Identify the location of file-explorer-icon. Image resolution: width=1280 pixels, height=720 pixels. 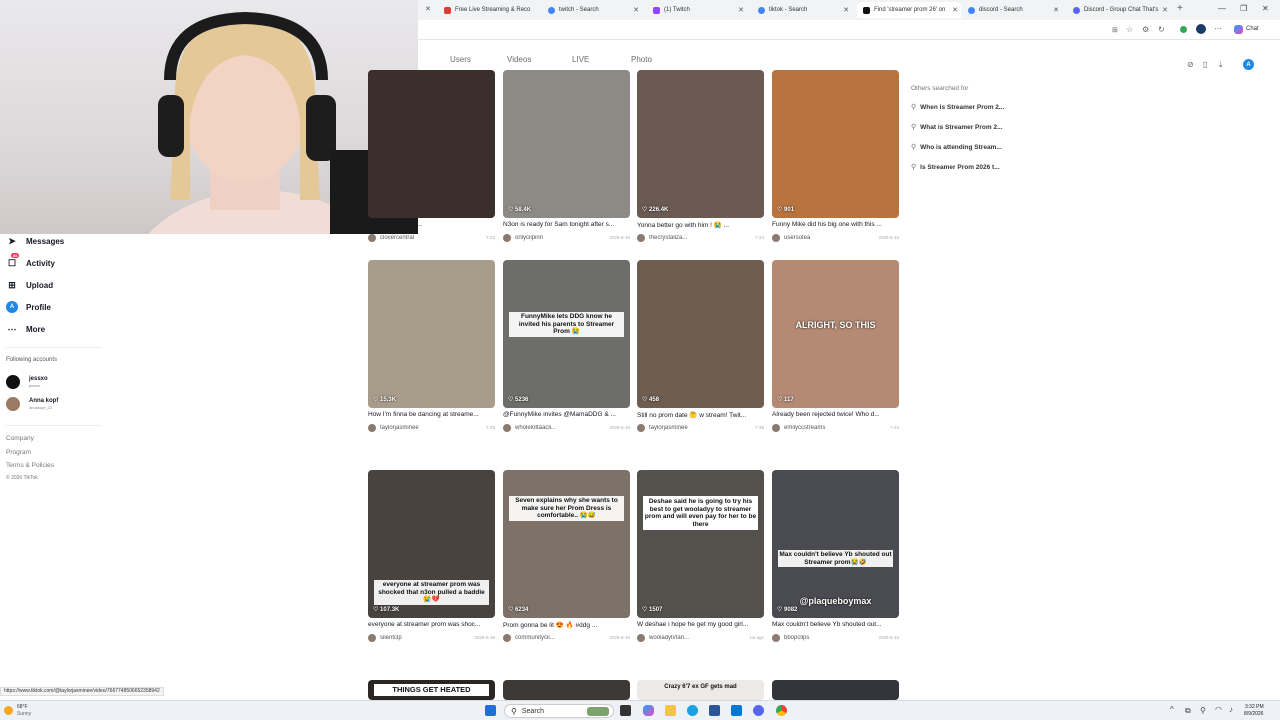
(670, 710).